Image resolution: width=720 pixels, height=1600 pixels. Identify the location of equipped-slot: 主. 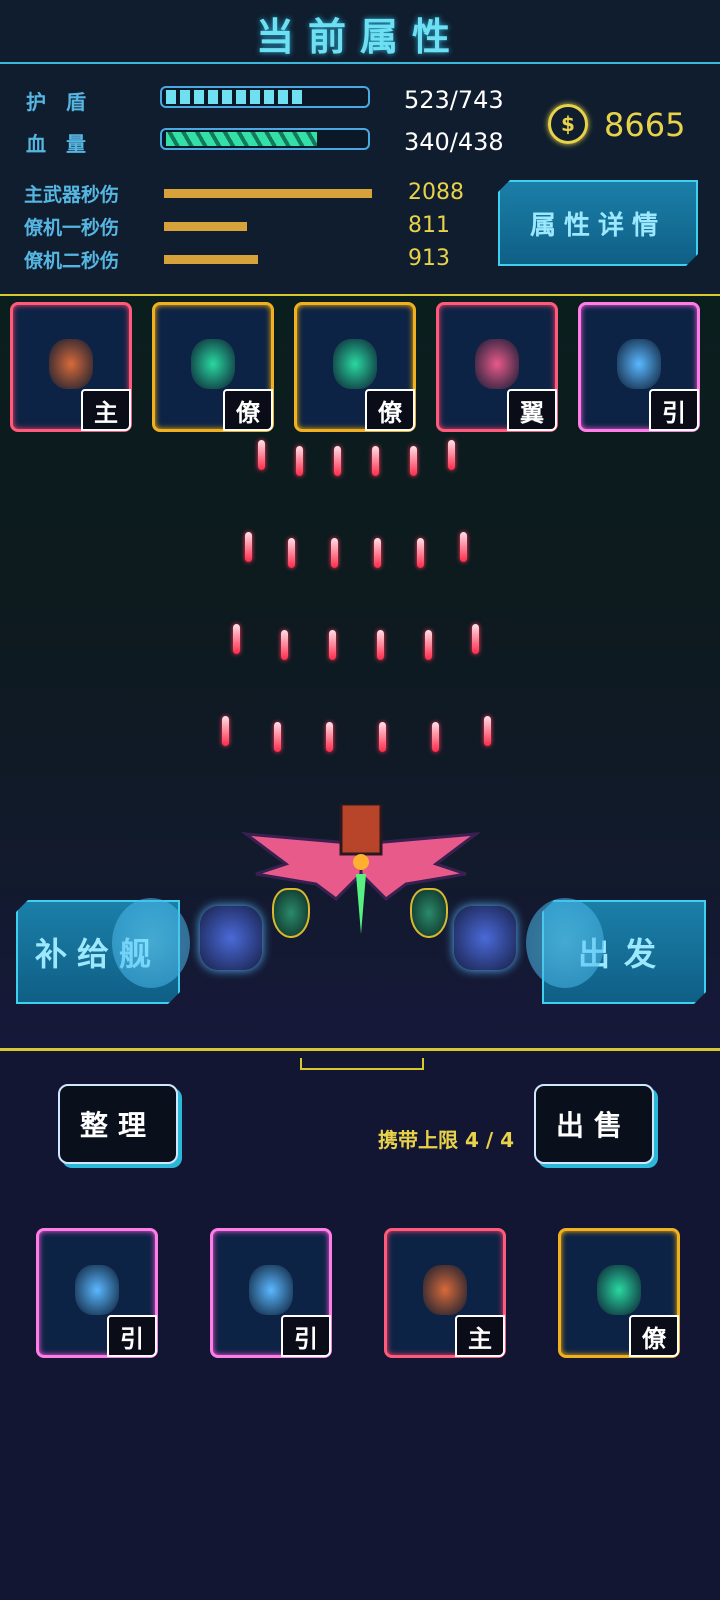
(71, 367).